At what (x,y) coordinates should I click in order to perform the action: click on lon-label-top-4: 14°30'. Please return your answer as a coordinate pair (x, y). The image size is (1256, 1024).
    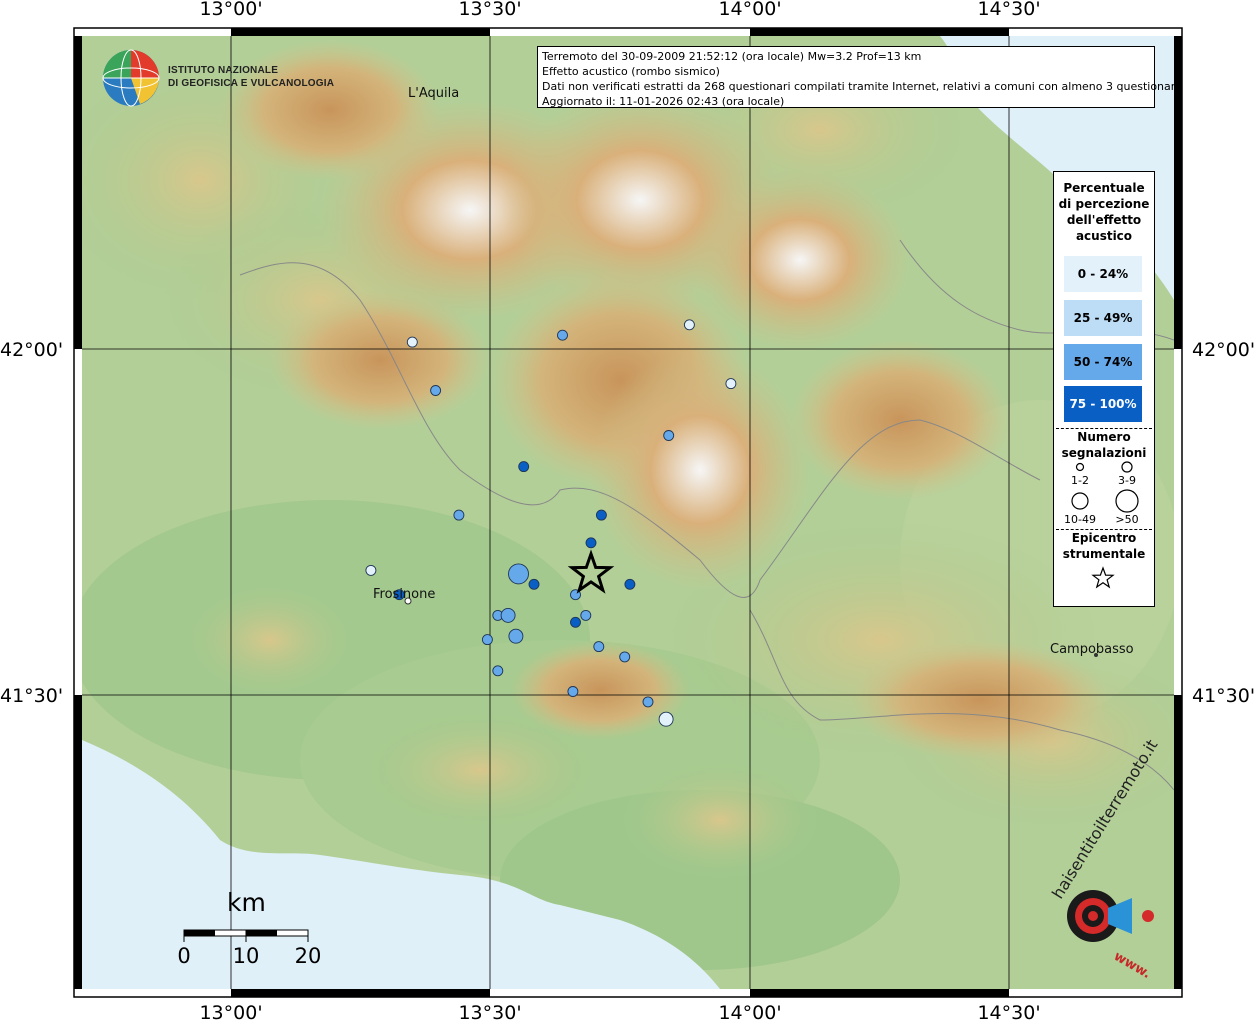
    Looking at the image, I should click on (1009, 10).